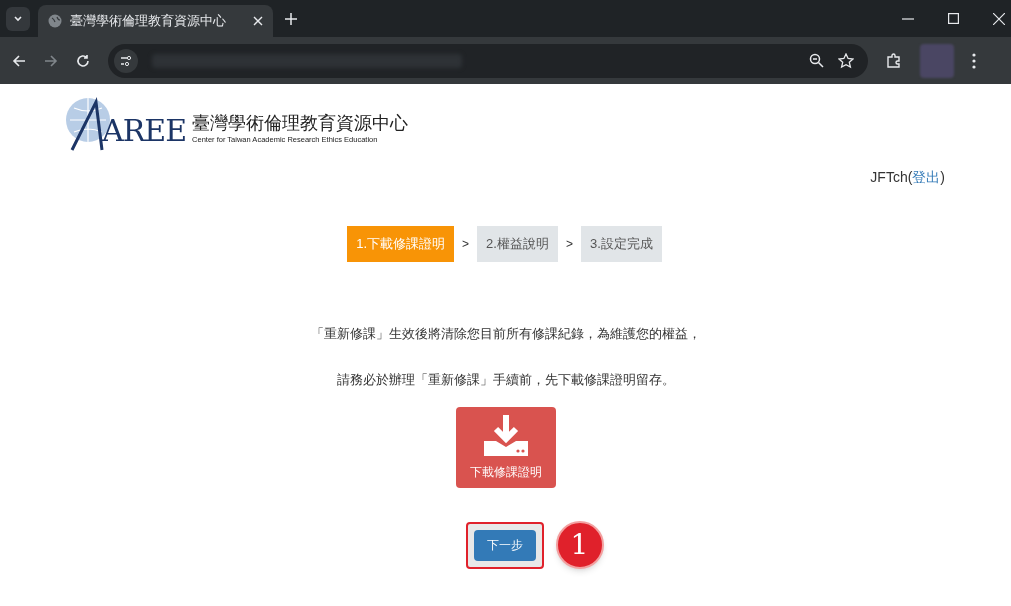 This screenshot has height=606, width=1011. I want to click on user-name: JFTch(, so click(891, 177).